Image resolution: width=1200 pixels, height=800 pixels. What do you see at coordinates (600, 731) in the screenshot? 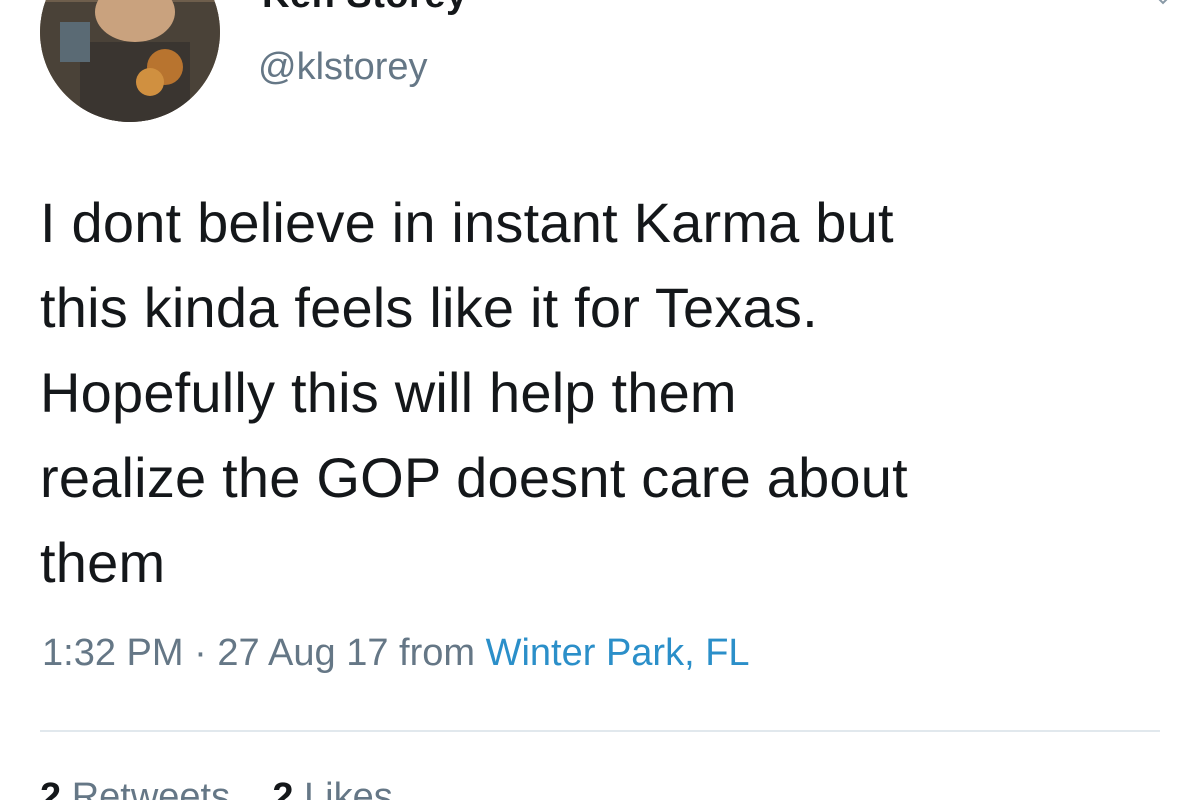
I see `divider` at bounding box center [600, 731].